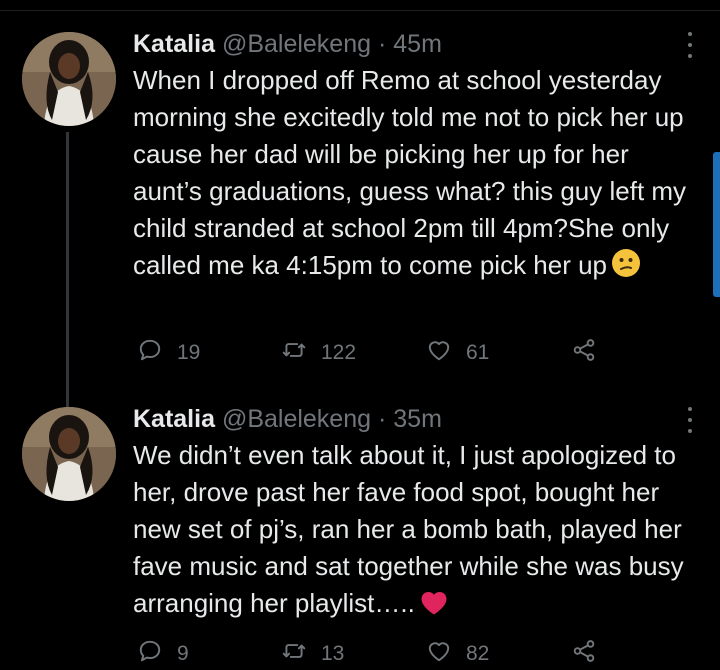 This screenshot has height=670, width=720. Describe the element at coordinates (478, 352) in the screenshot. I see `like-count: 61` at that location.